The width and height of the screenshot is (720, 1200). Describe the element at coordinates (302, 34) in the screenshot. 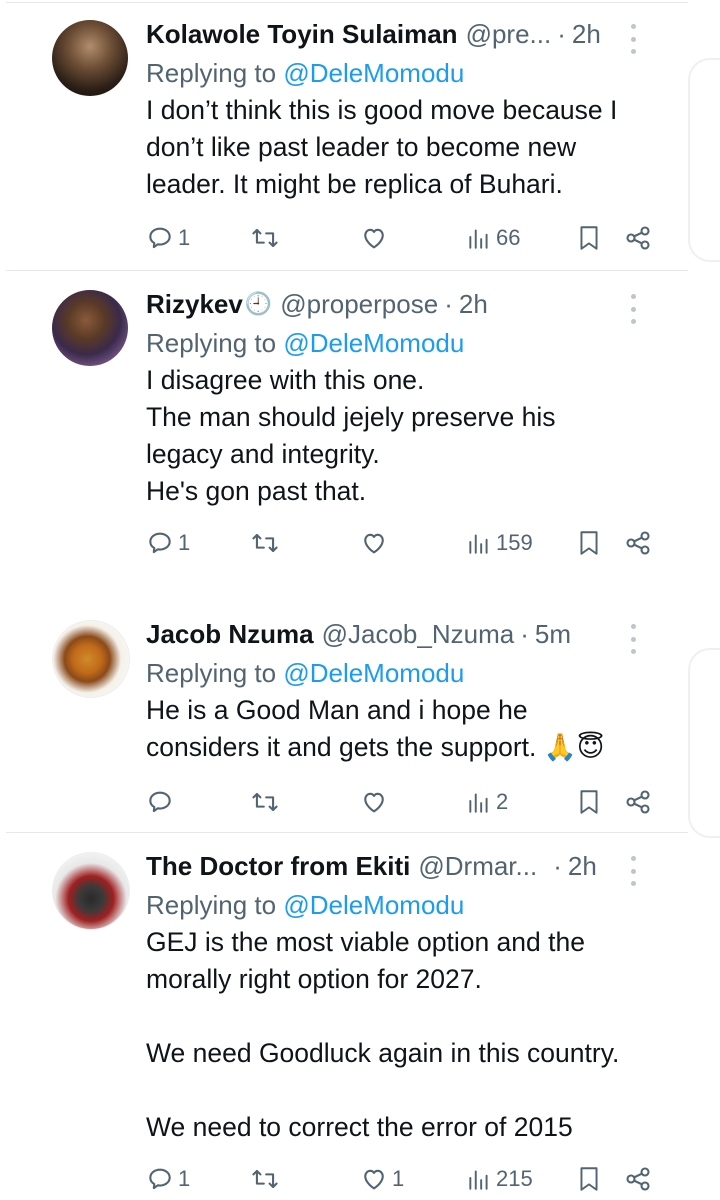

I see `display-name: Kolawole Toyin Sulaiman` at that location.